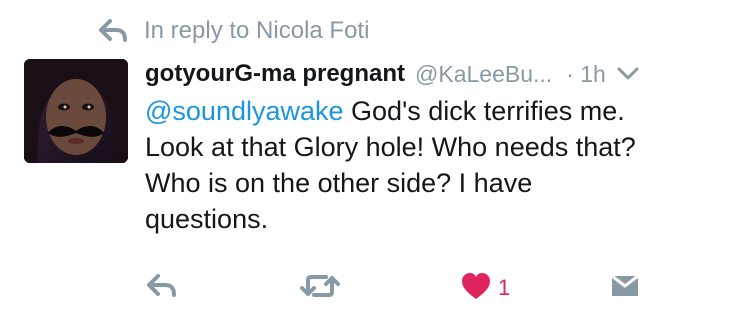  I want to click on reply-arrow-icon, so click(113, 31).